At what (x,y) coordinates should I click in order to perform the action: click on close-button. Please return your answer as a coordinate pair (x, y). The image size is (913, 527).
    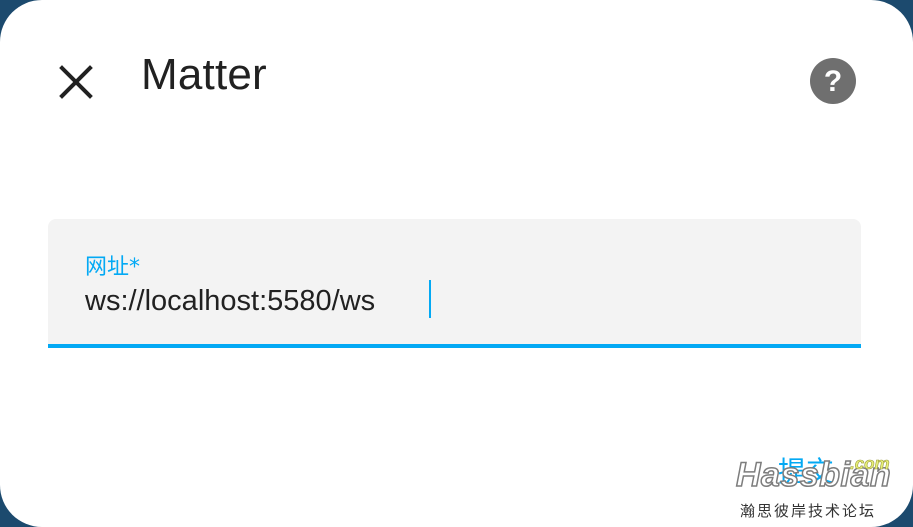
    Looking at the image, I should click on (76, 82).